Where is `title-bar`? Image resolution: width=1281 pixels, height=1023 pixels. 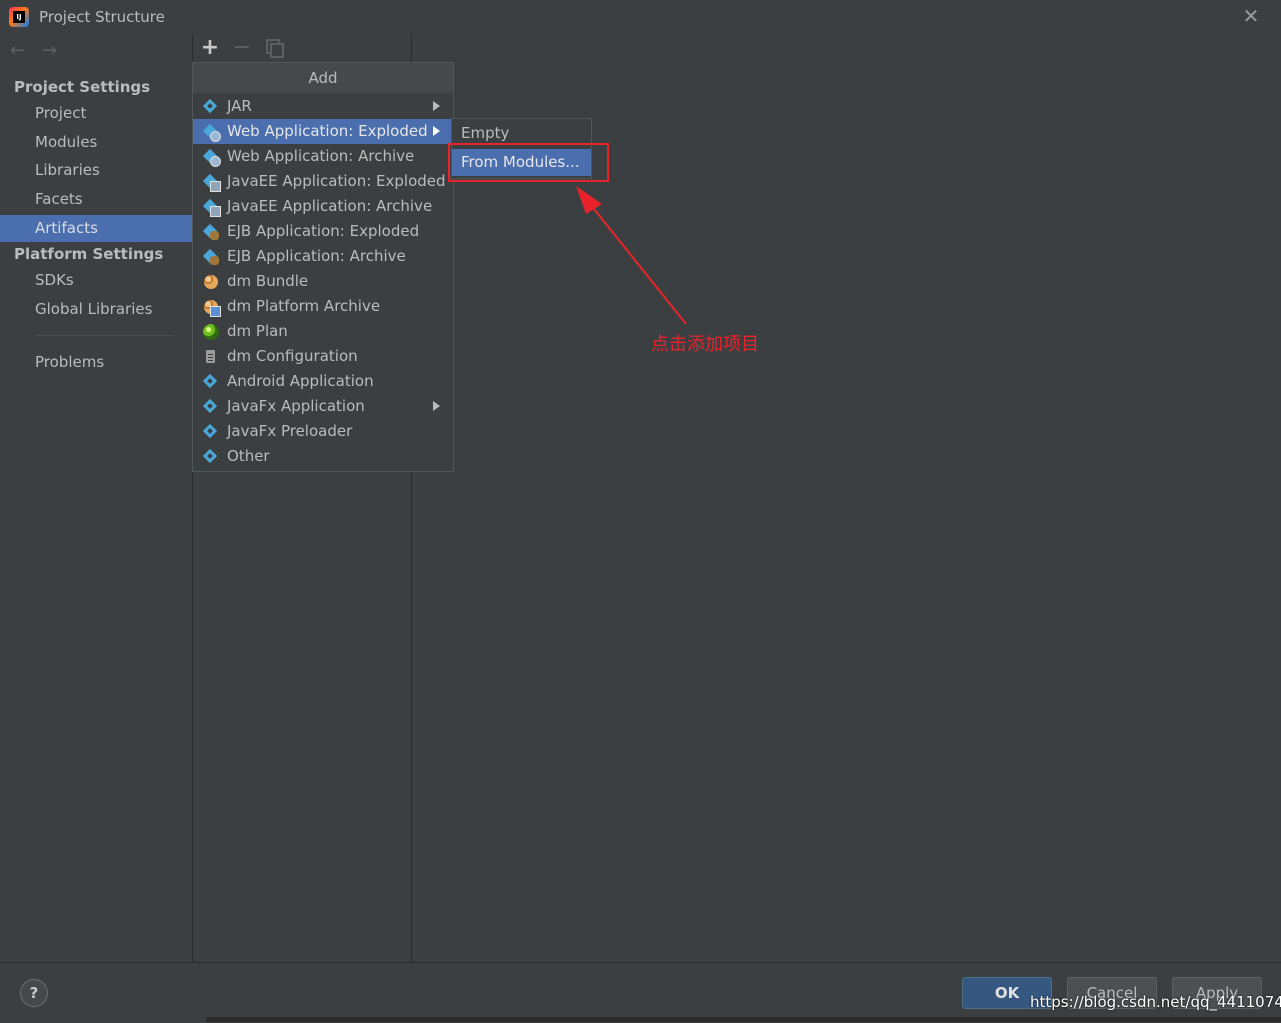
title-bar is located at coordinates (640, 17).